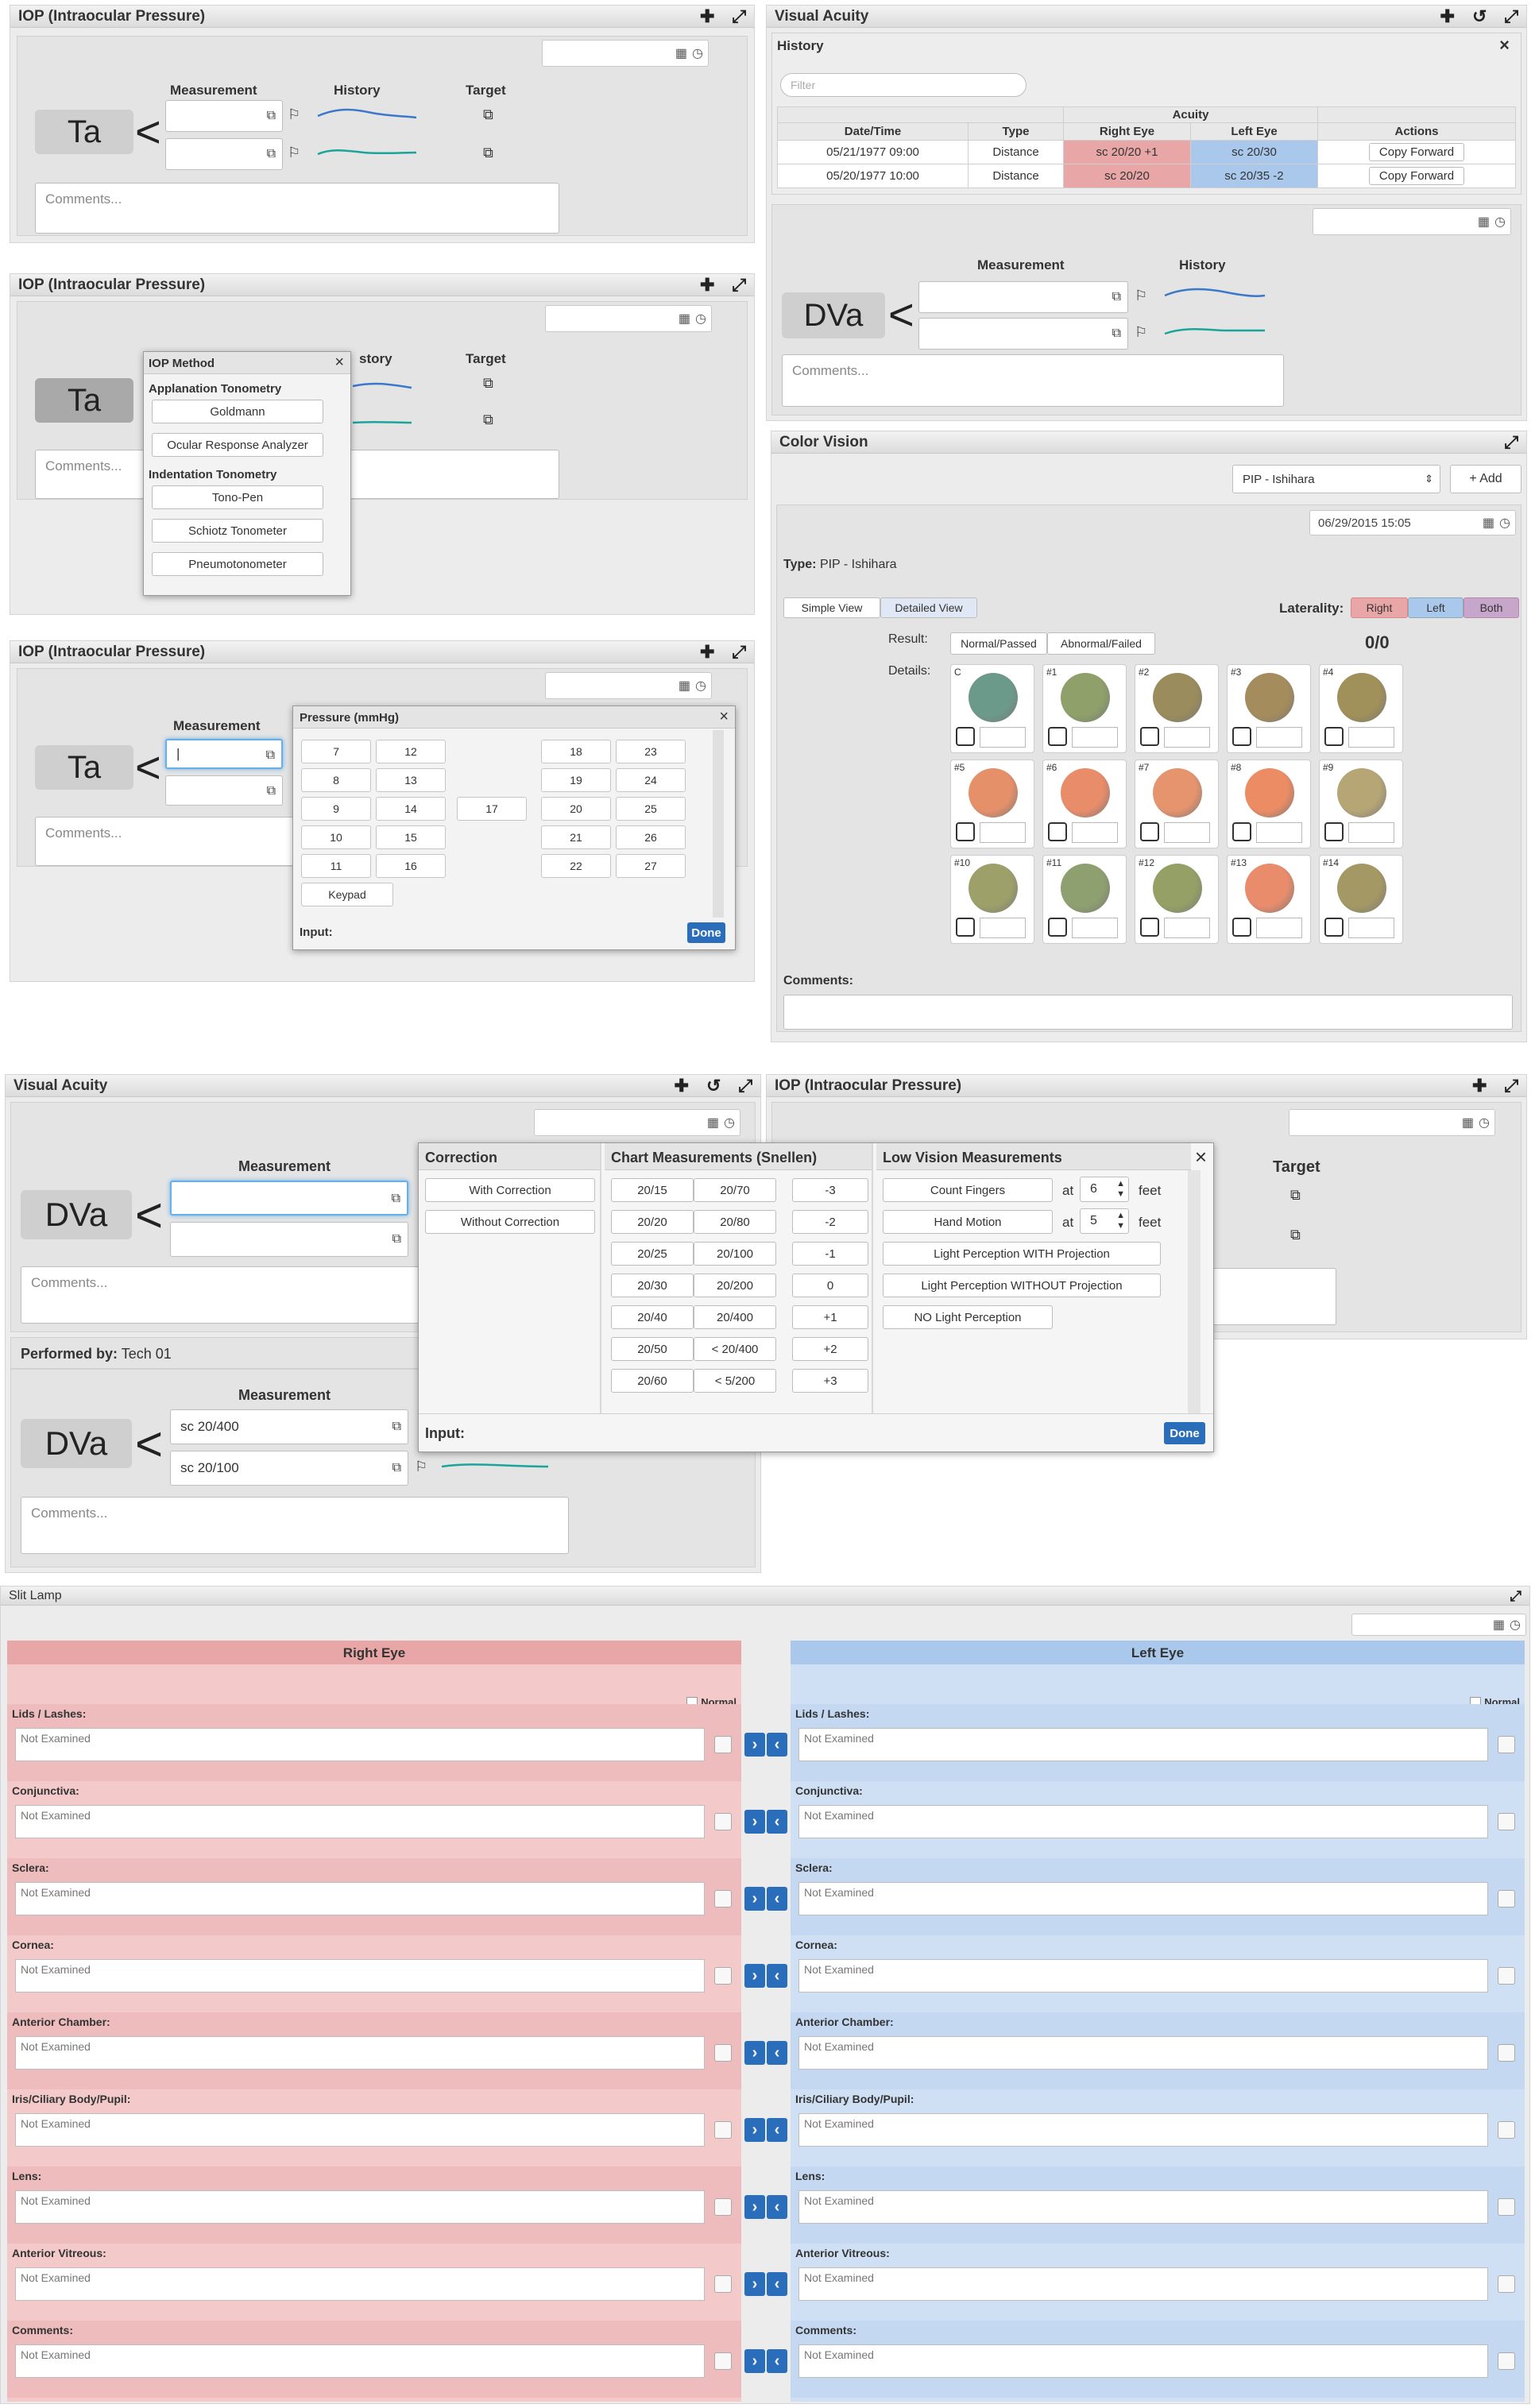 Image resolution: width=1535 pixels, height=2408 pixels. I want to click on snellen-value-button: -3, so click(830, 1190).